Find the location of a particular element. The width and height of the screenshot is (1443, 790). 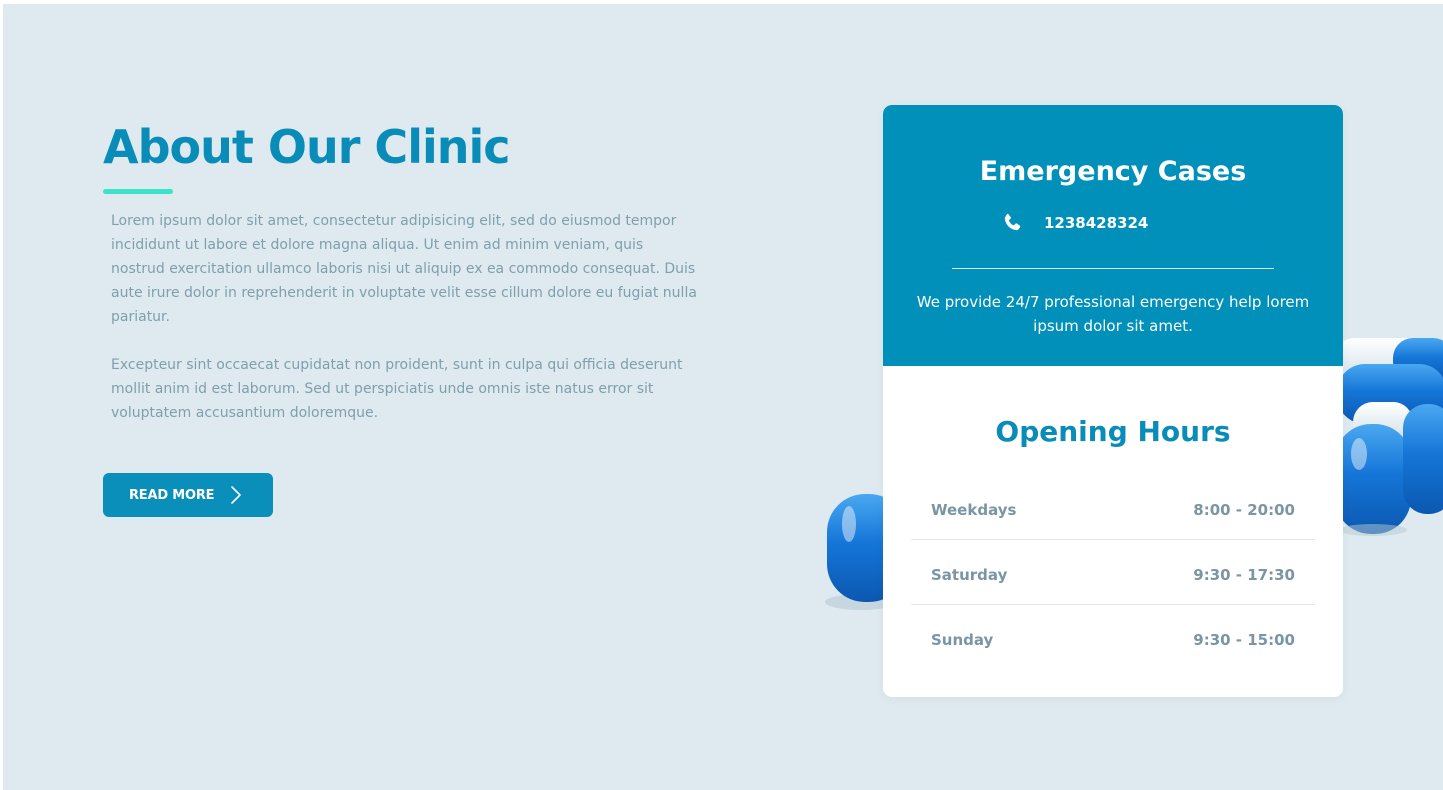

emergency-phone: 1238428324 is located at coordinates (1096, 223).